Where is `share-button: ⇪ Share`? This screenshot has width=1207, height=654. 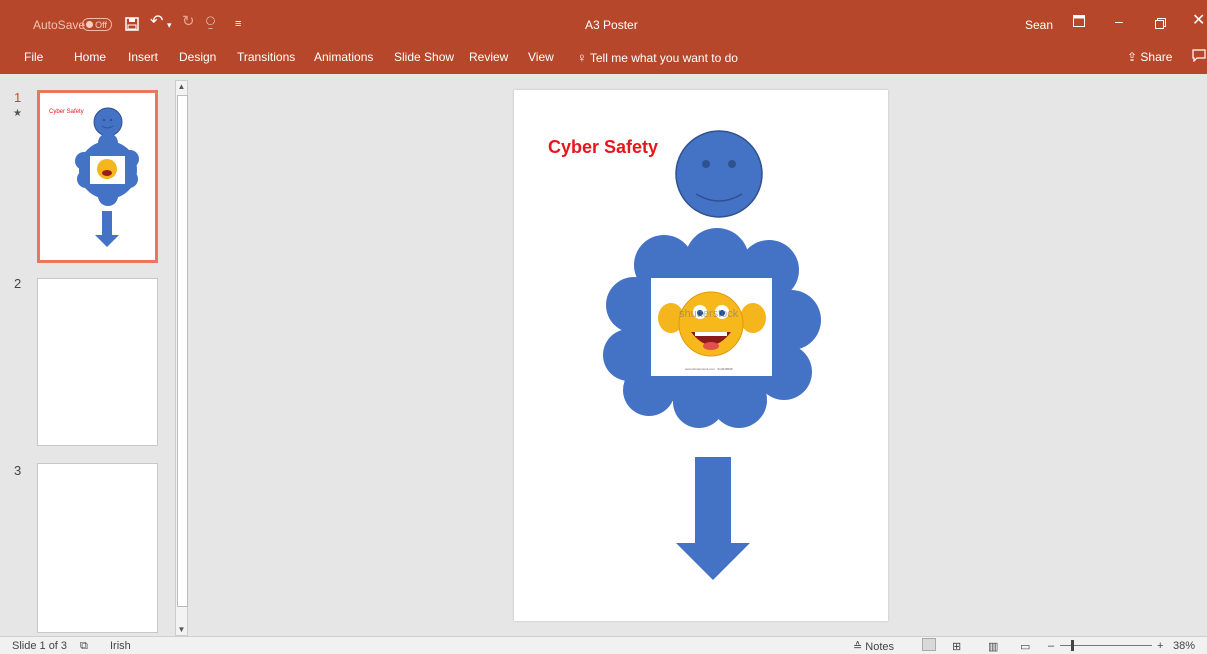
share-button: ⇪ Share is located at coordinates (1149, 57).